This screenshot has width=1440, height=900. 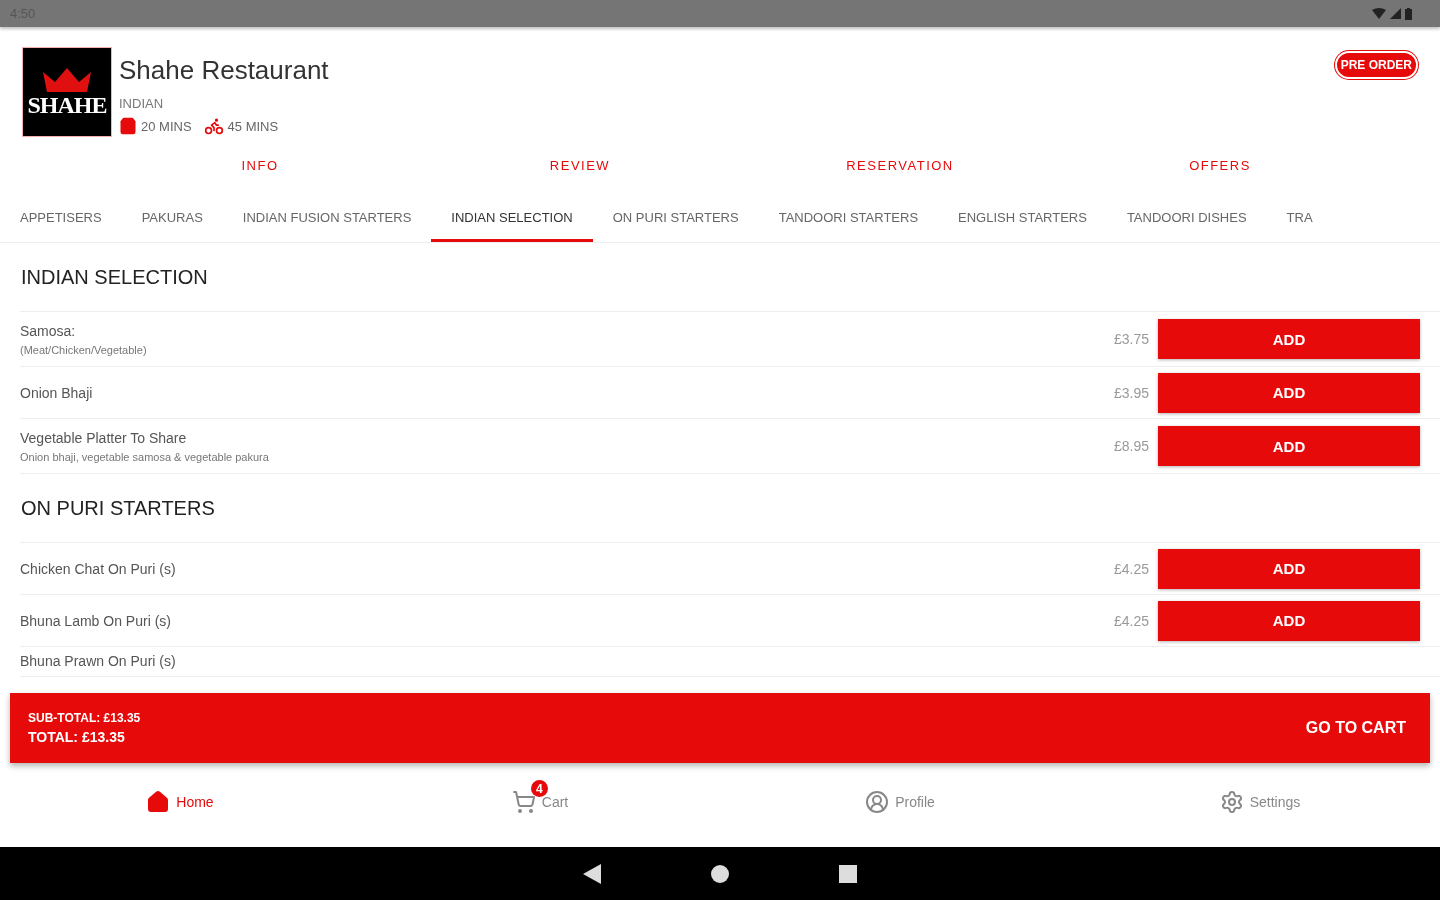 I want to click on category-tab: APPETISERS, so click(x=61, y=216).